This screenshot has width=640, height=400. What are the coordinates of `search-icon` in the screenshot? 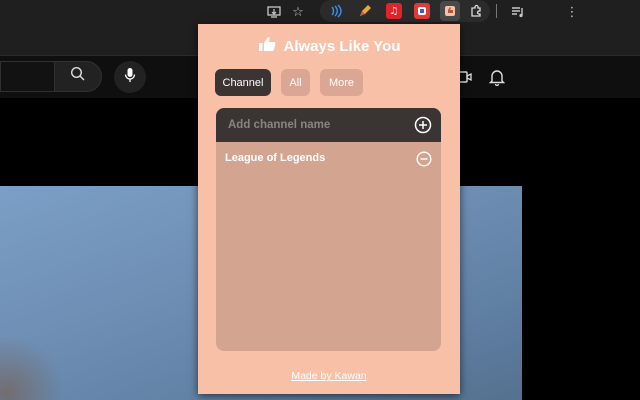 It's located at (78, 76).